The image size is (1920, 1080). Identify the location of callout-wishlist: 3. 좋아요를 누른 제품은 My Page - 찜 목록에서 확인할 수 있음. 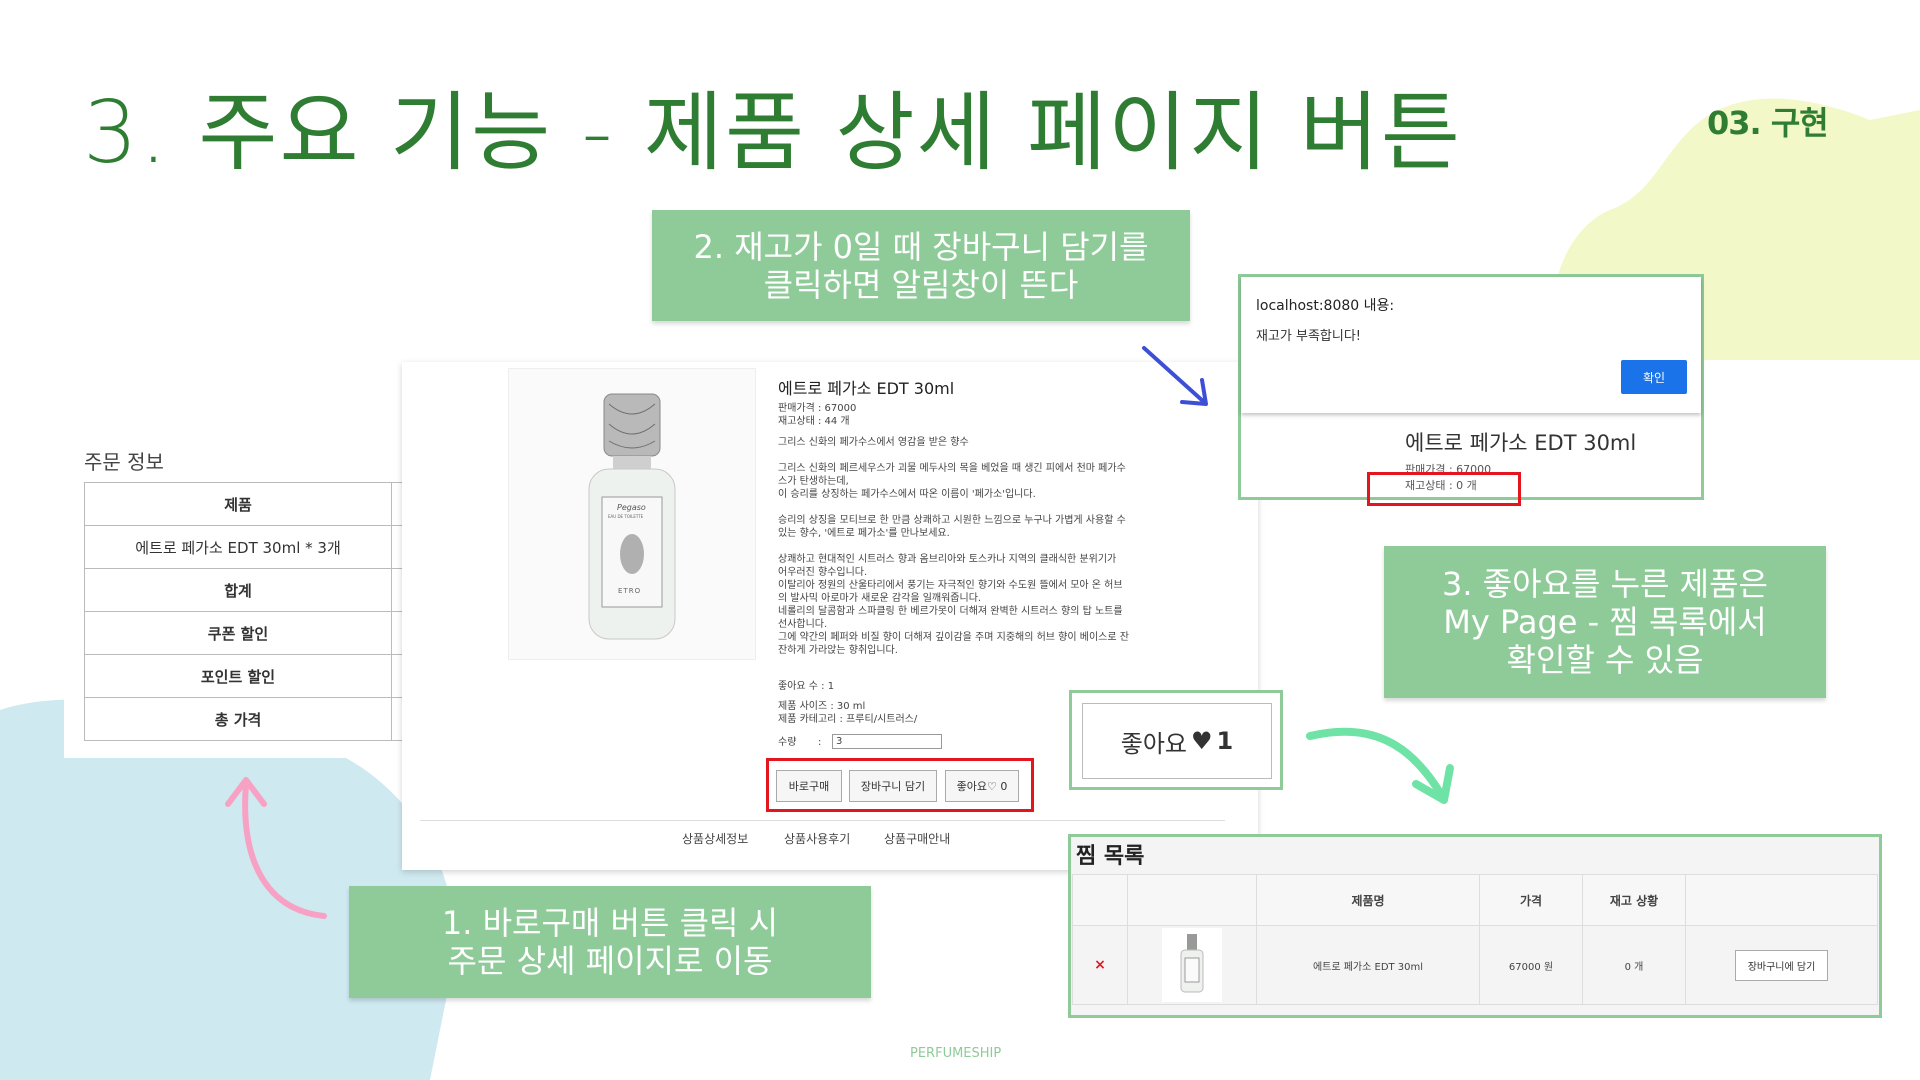
(1605, 622).